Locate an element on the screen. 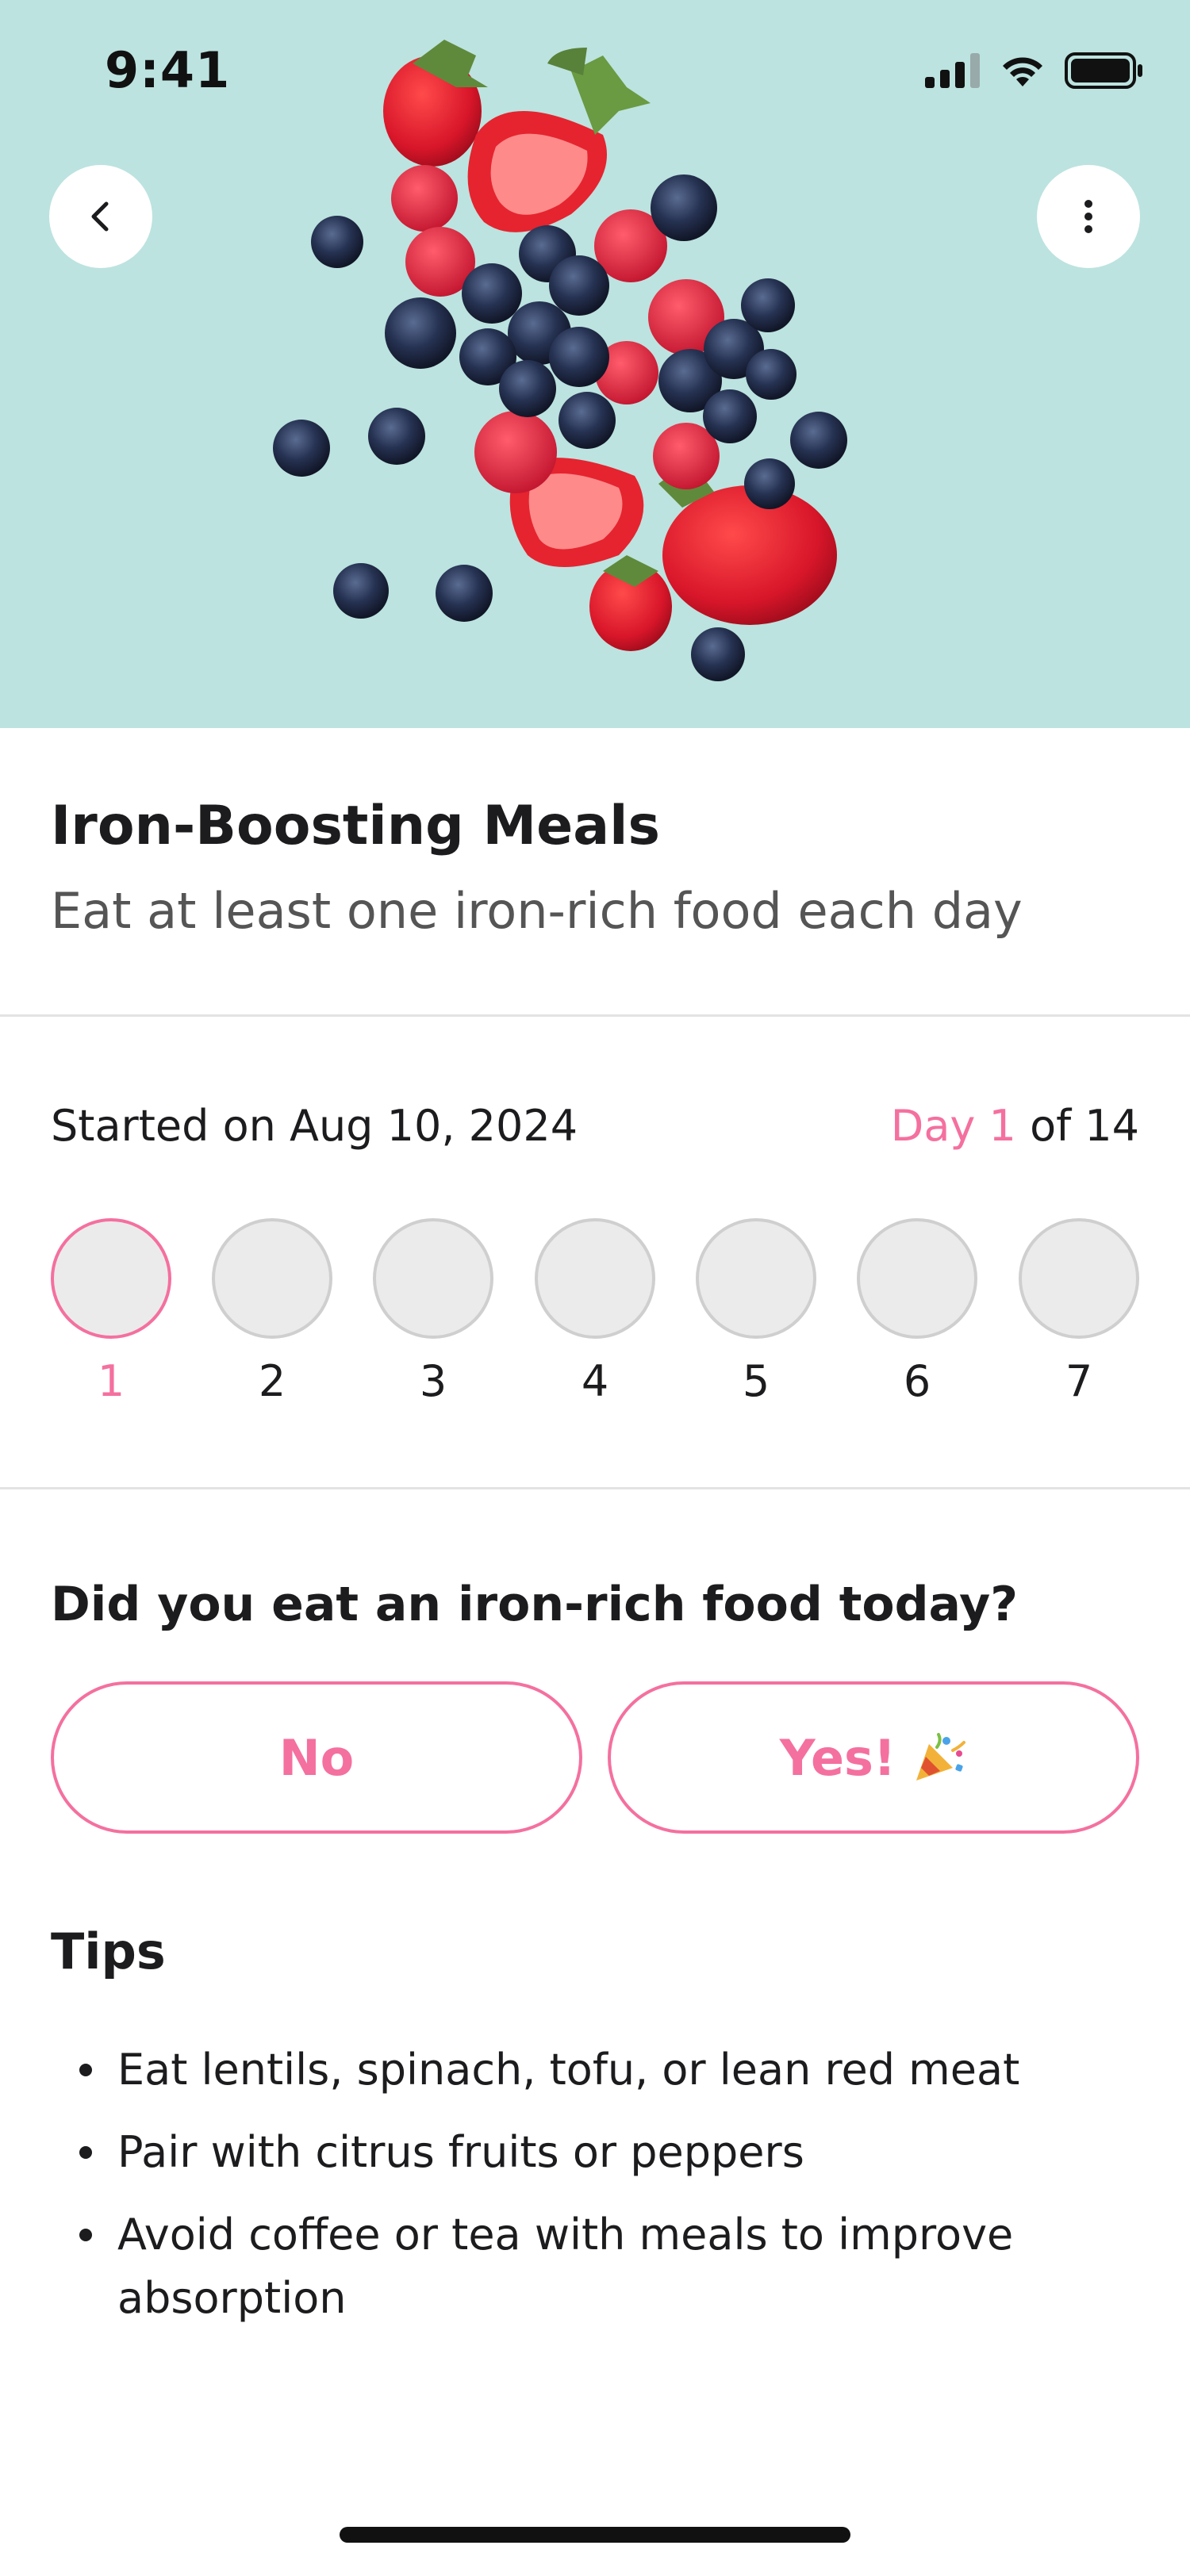 The width and height of the screenshot is (1190, 2576). day-5: 5 is located at coordinates (756, 1312).